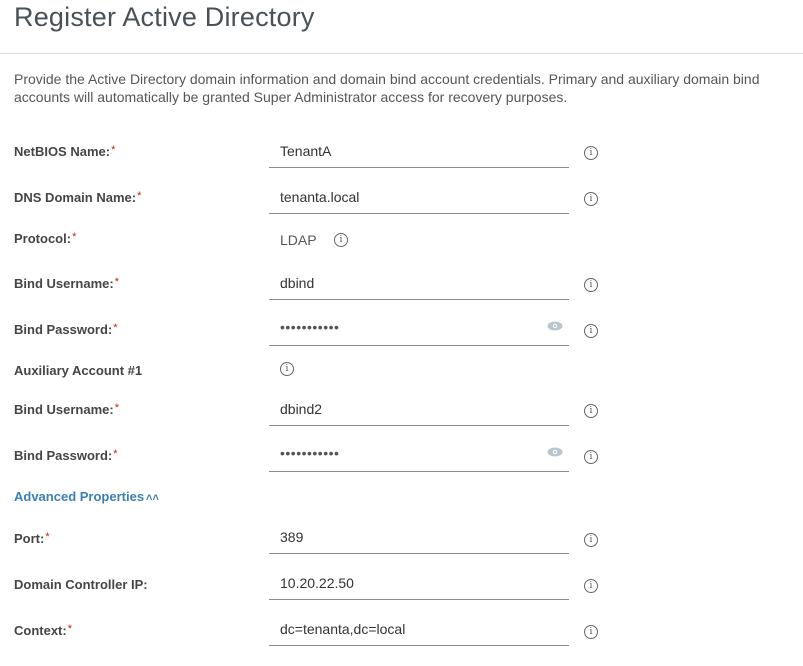  Describe the element at coordinates (419, 456) in the screenshot. I see `aux-bind-password-input: •••••••••••` at that location.